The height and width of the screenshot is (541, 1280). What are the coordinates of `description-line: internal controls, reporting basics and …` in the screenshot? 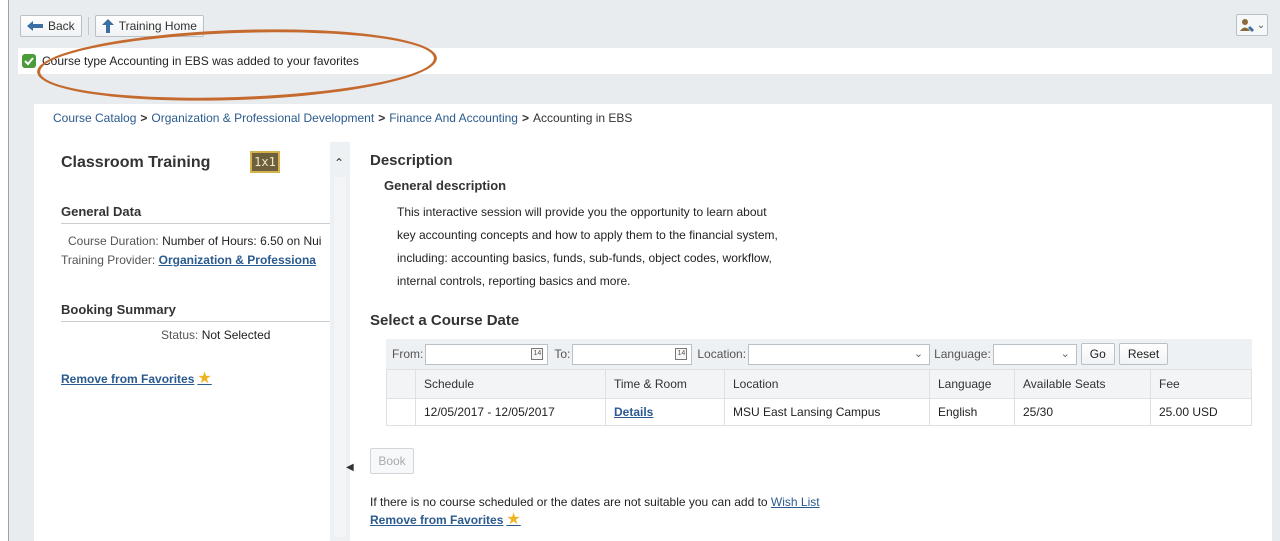 It's located at (514, 281).